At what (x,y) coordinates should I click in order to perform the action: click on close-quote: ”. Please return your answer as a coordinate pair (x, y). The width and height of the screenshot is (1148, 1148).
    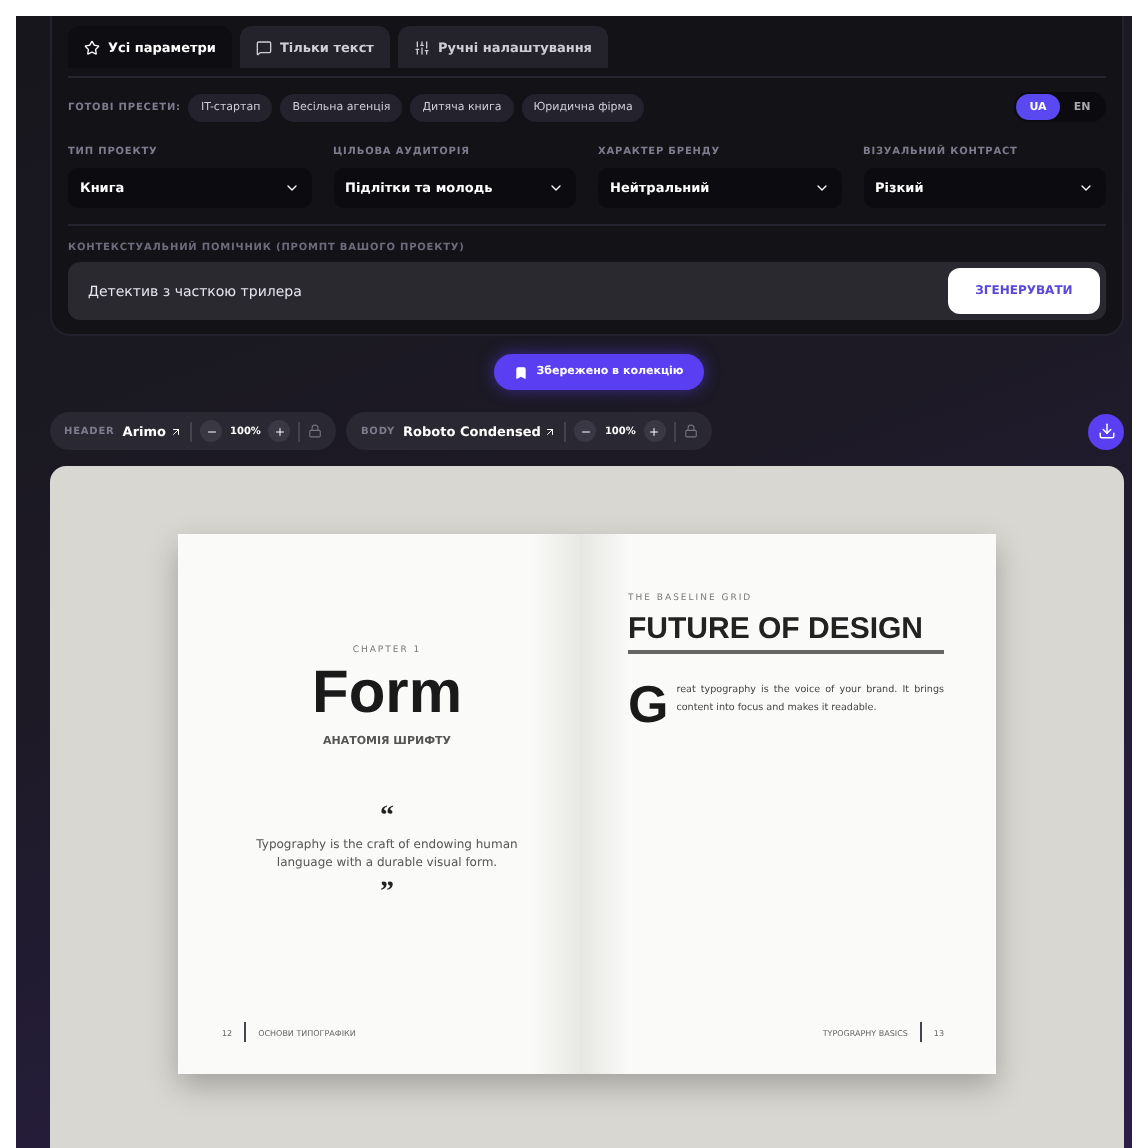
    Looking at the image, I should click on (387, 894).